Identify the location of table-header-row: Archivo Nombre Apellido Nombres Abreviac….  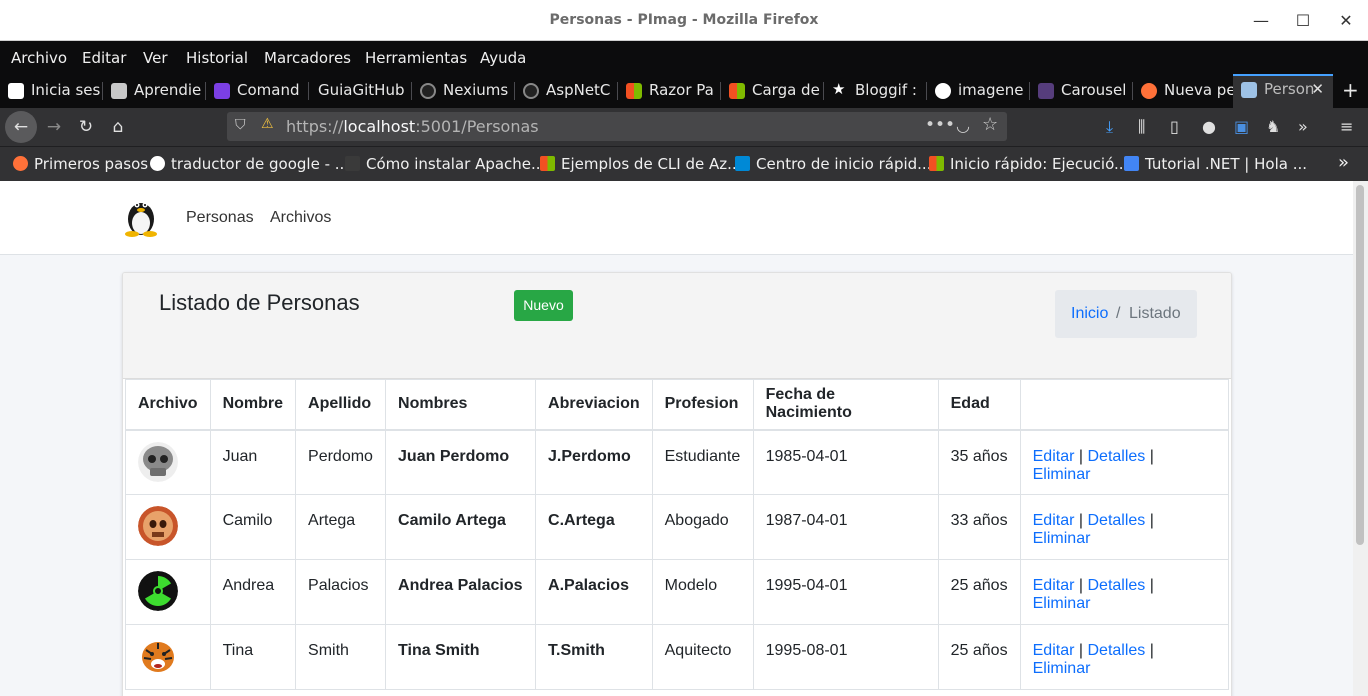
(677, 405).